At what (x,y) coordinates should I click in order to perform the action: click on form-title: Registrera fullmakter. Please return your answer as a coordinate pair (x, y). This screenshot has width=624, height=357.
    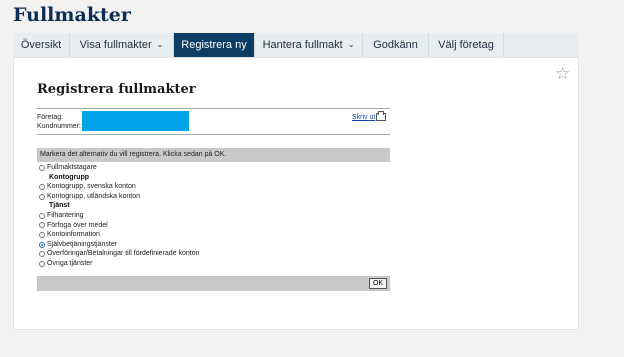
    Looking at the image, I should click on (116, 89).